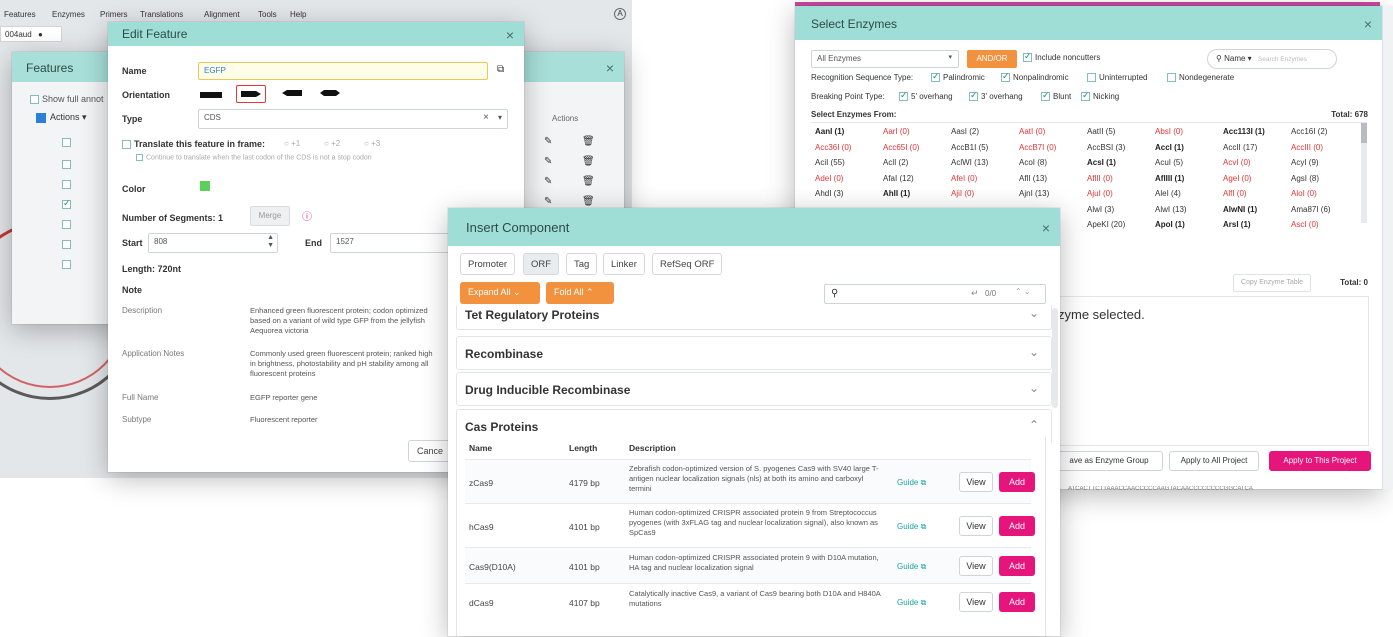 The height and width of the screenshot is (637, 1393). Describe the element at coordinates (500, 117) in the screenshot. I see `chevron-down-icon: ▾` at that location.